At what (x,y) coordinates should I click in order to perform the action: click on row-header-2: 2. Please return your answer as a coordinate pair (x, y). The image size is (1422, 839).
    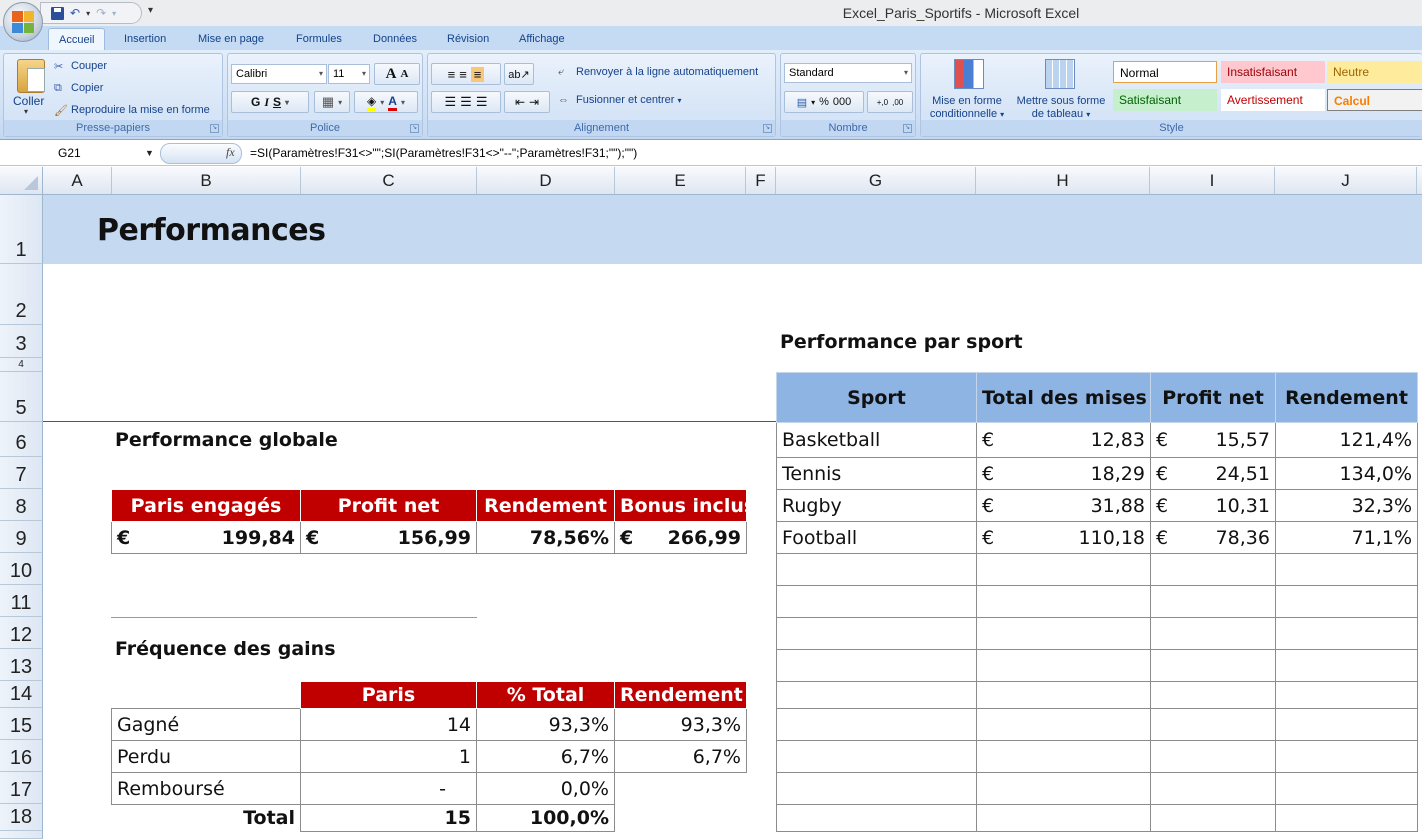
    Looking at the image, I should click on (21, 294).